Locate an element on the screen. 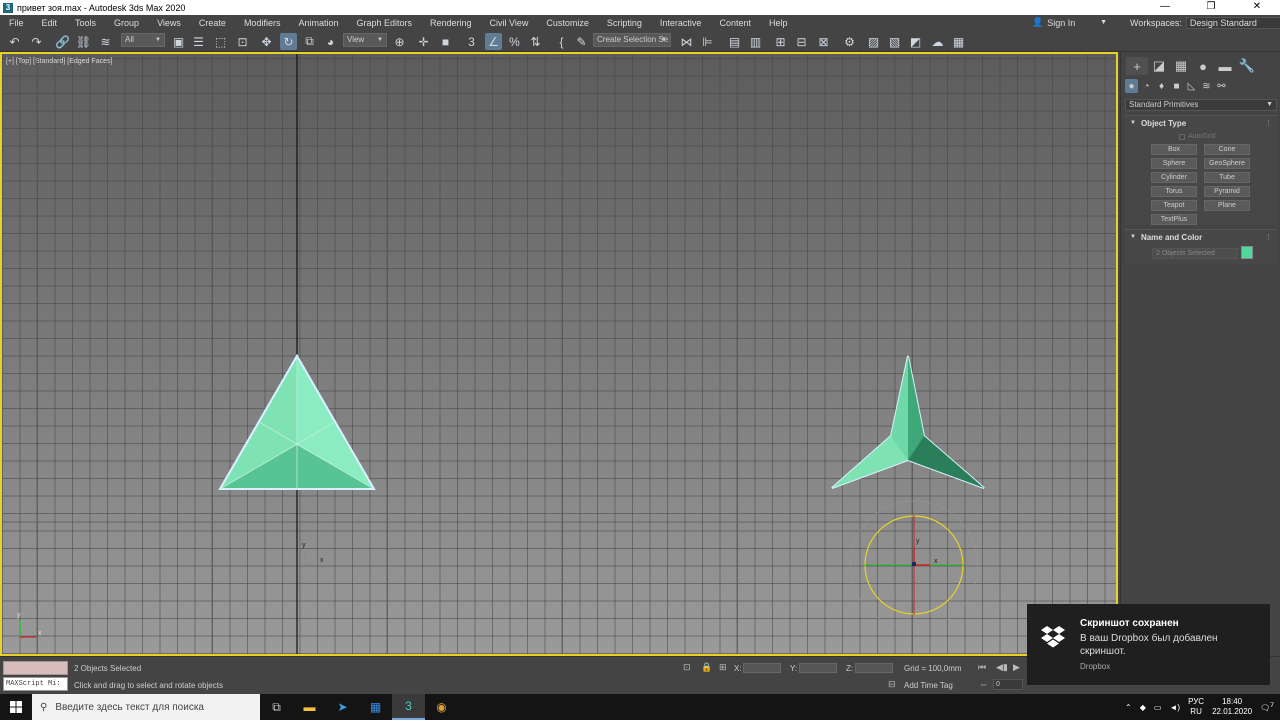 The image size is (1280, 720). motion-tab-icon: ● is located at coordinates (1203, 66).